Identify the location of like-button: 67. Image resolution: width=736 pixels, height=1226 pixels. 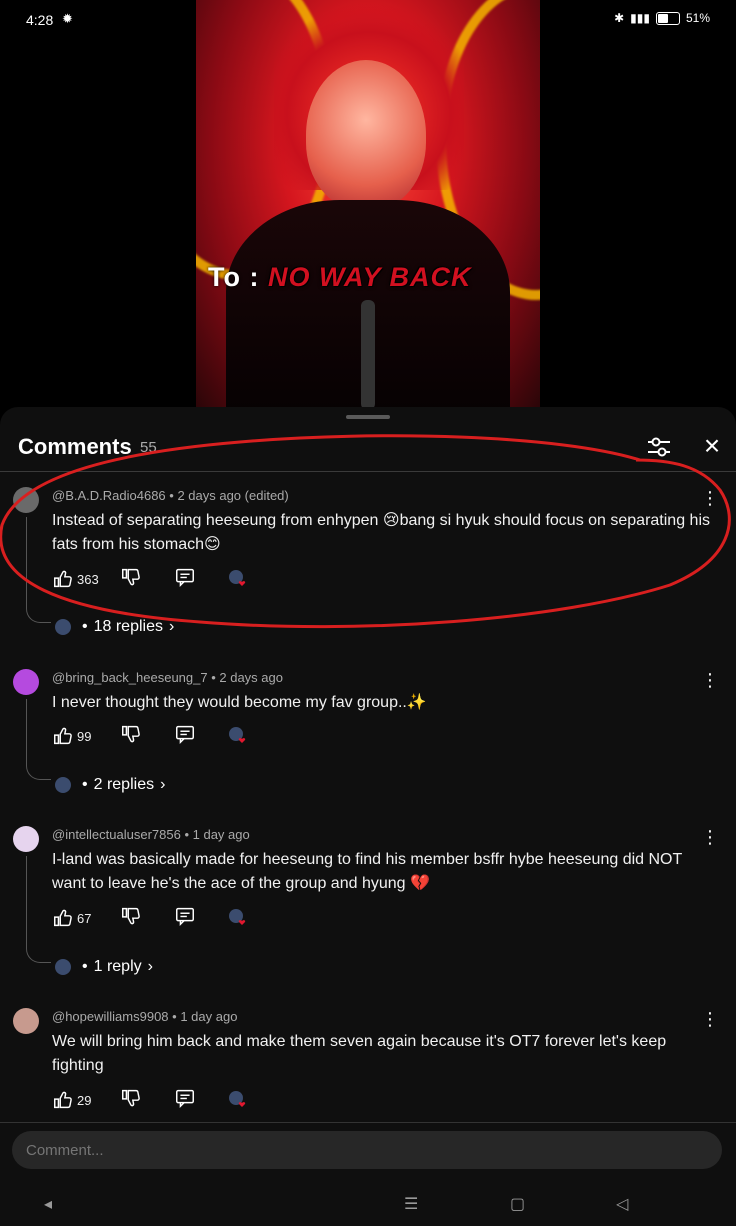
(86, 918).